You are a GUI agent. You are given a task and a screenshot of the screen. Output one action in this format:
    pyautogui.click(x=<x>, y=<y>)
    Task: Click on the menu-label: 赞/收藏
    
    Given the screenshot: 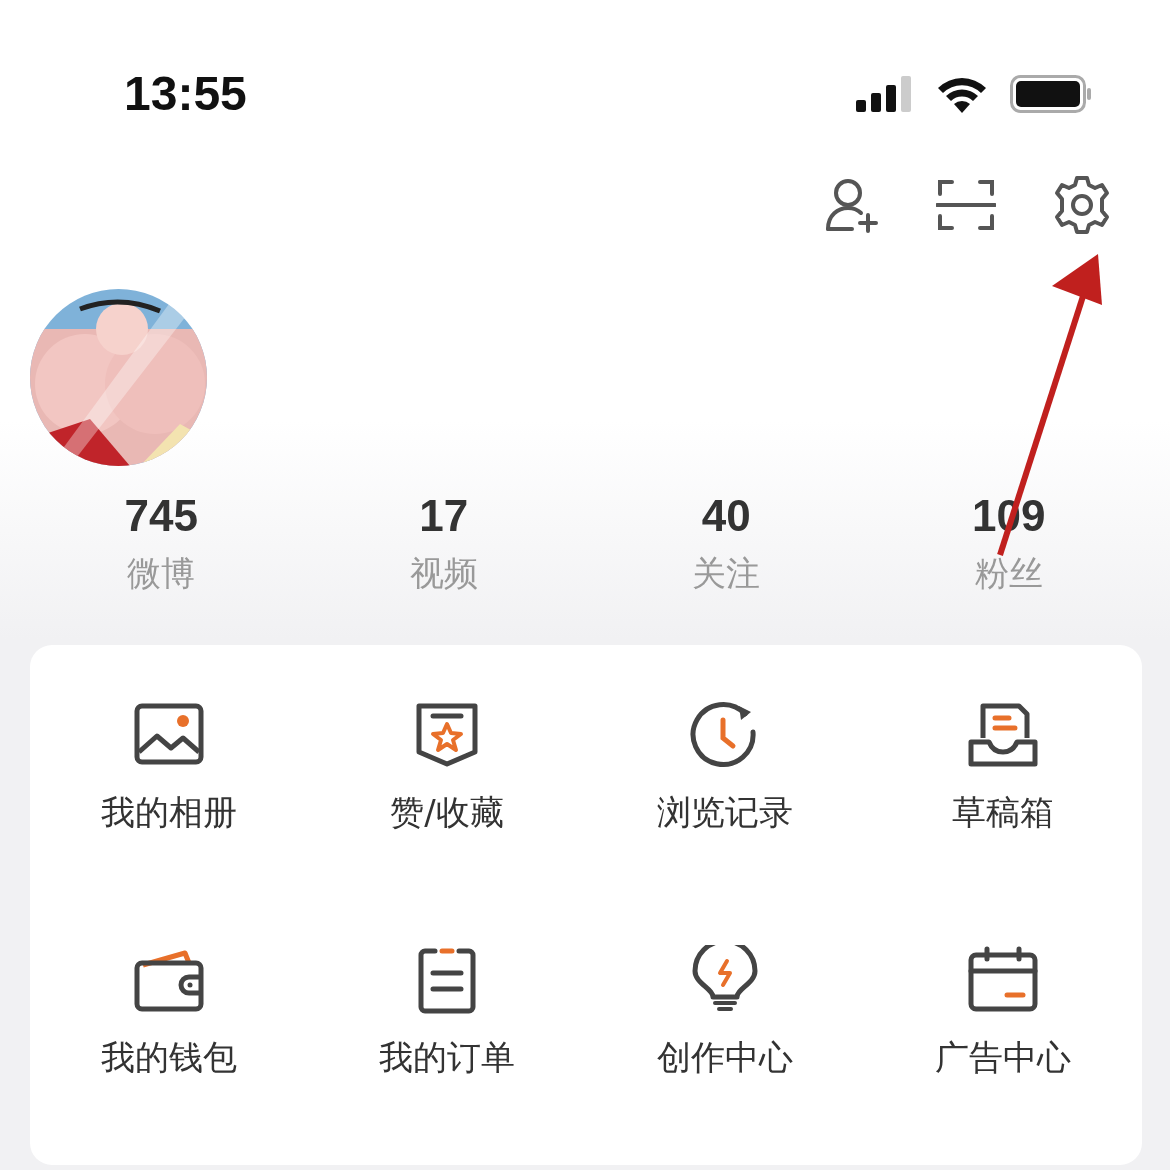 What is the action you would take?
    pyautogui.click(x=447, y=812)
    